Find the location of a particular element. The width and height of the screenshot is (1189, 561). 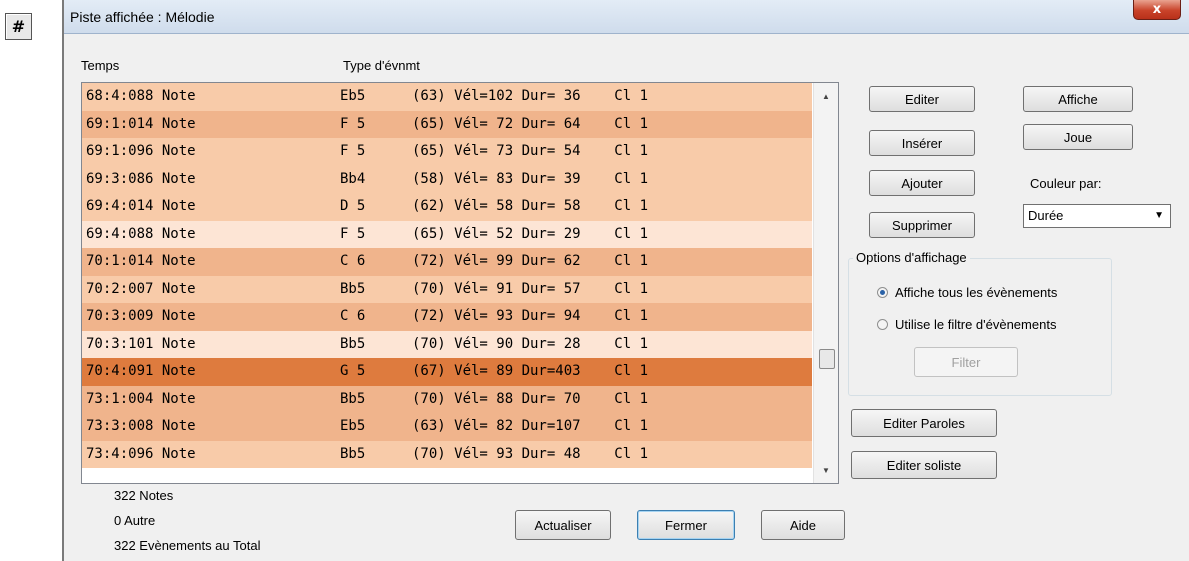

display-options-legend: Options d'affichage is located at coordinates (911, 257).